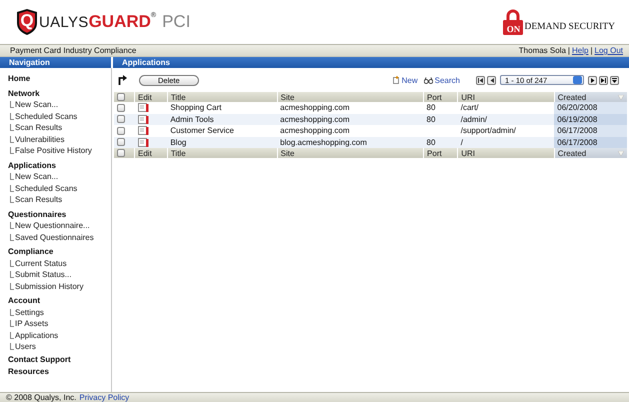  Describe the element at coordinates (222, 119) in the screenshot. I see `table-cell: Admin Tools` at that location.